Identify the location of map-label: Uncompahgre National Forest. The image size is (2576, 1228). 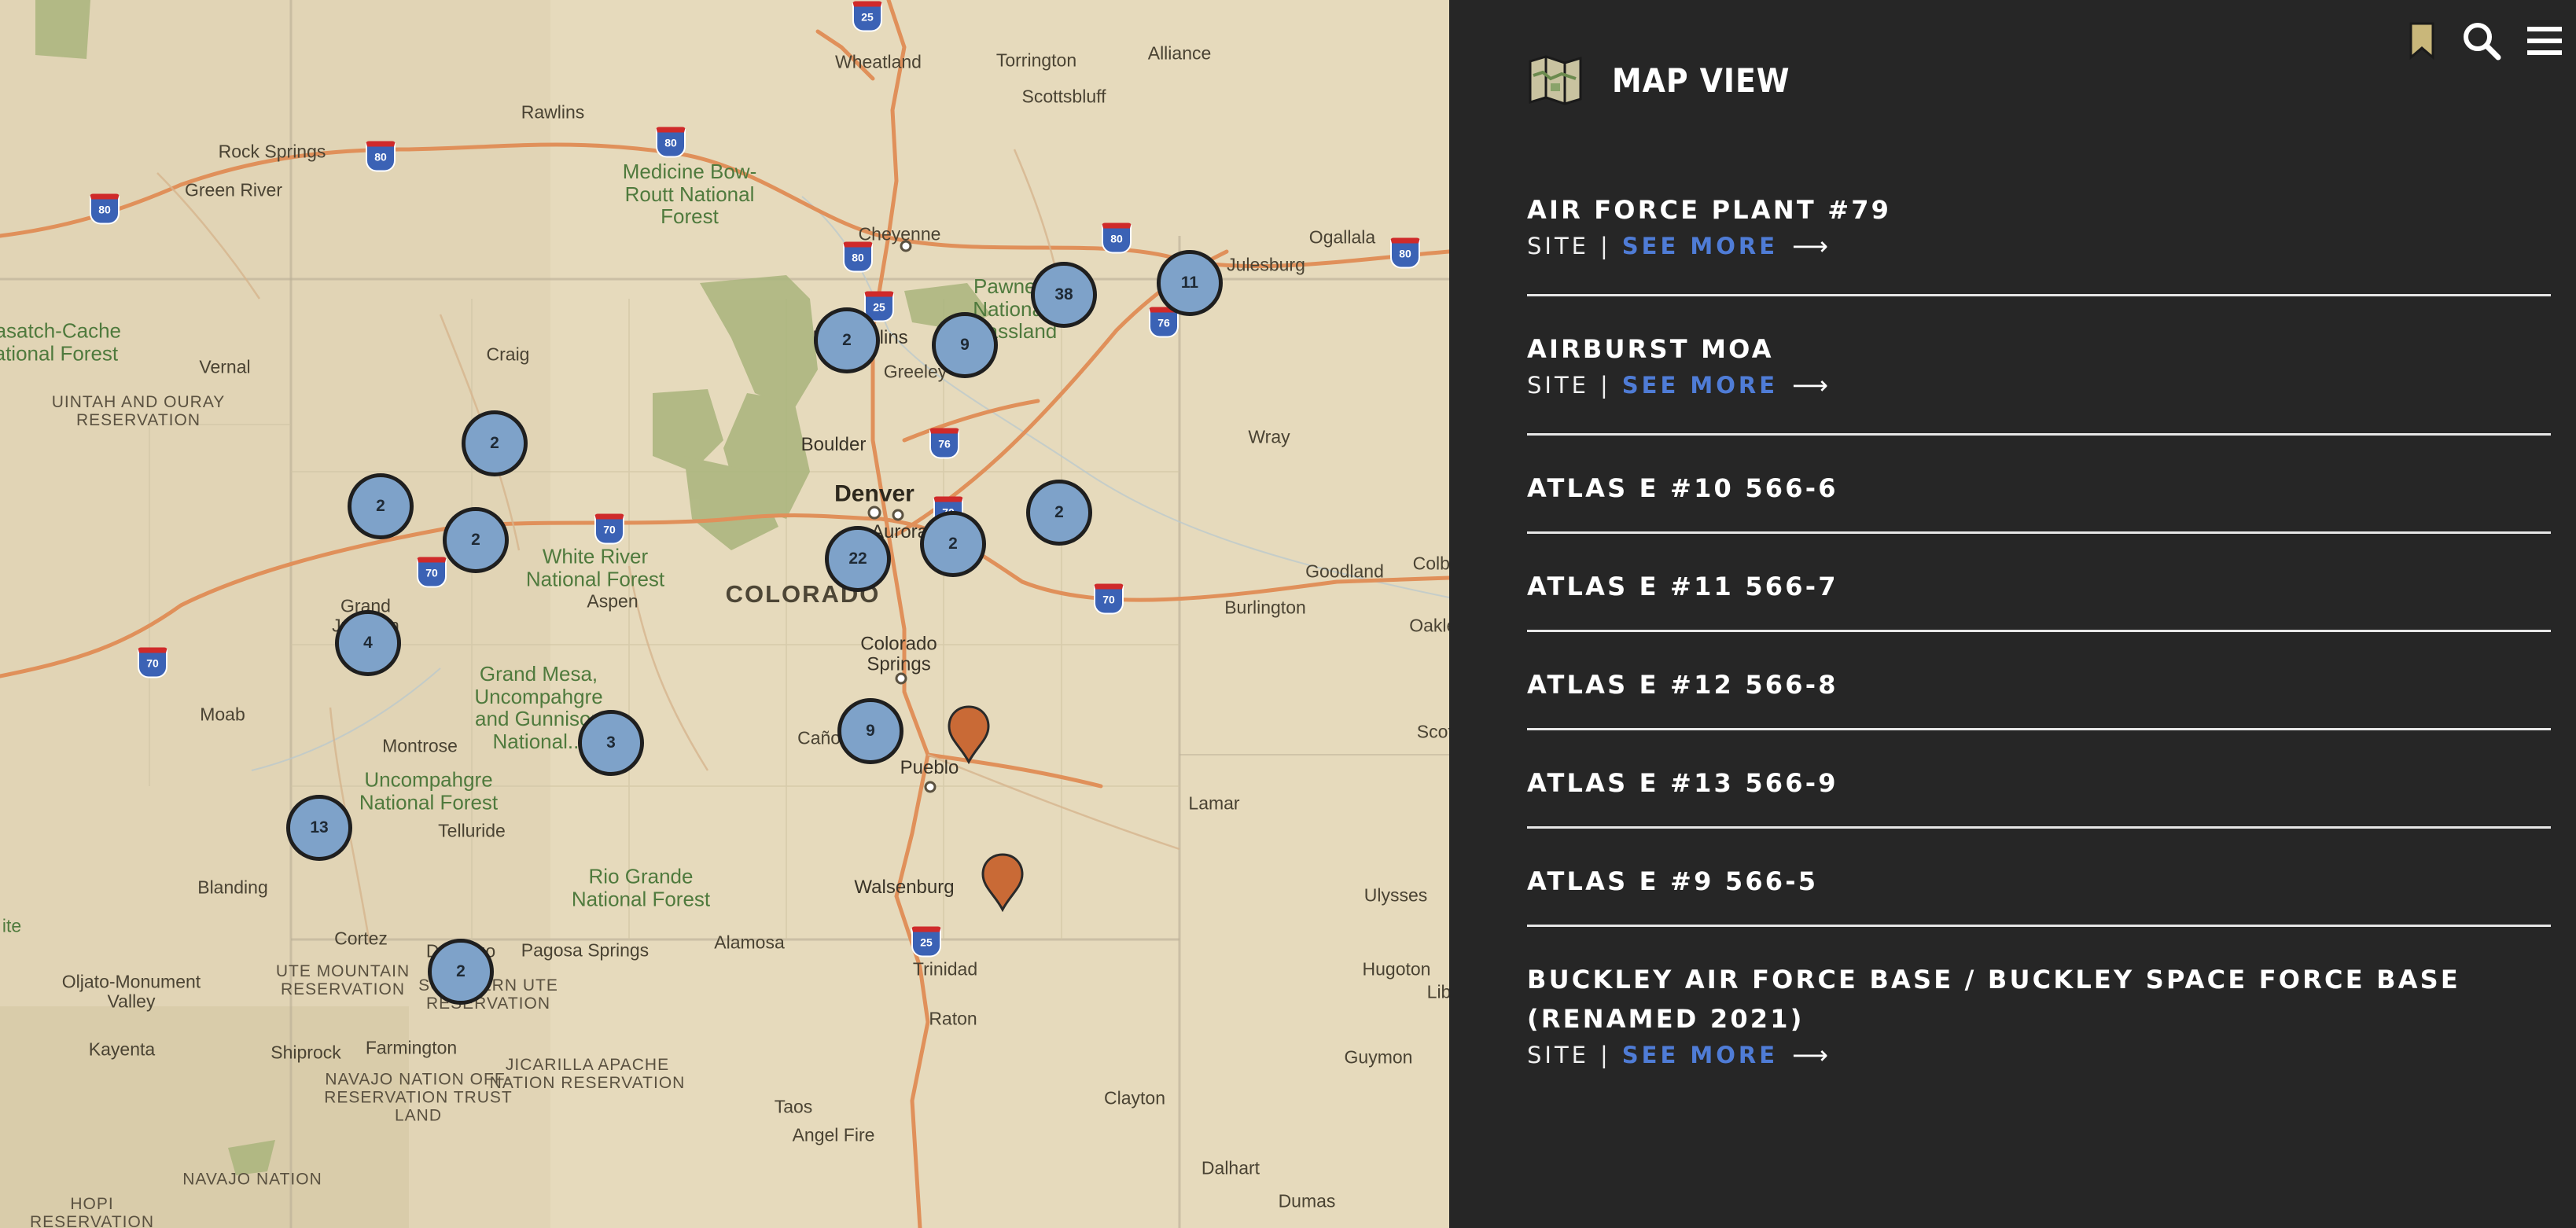
(429, 790).